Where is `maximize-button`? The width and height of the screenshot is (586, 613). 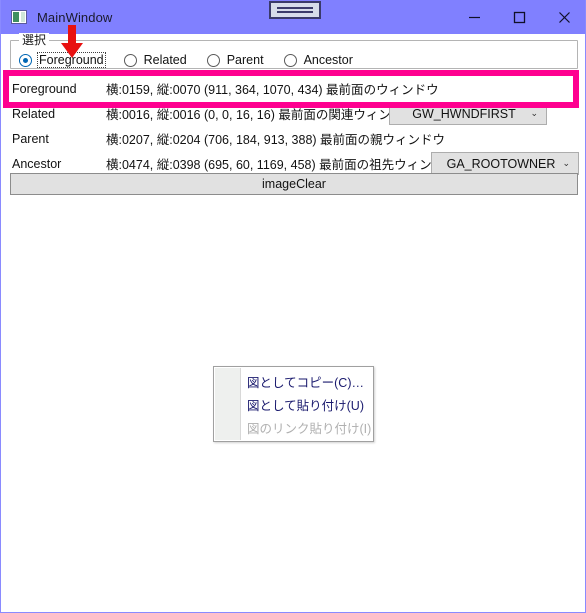 maximize-button is located at coordinates (519, 17).